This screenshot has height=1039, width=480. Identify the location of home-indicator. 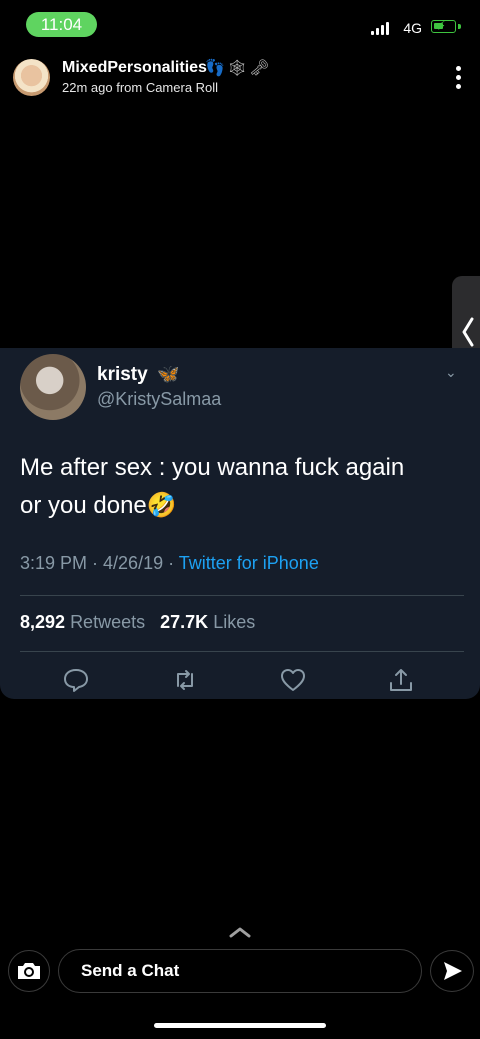
(240, 1025).